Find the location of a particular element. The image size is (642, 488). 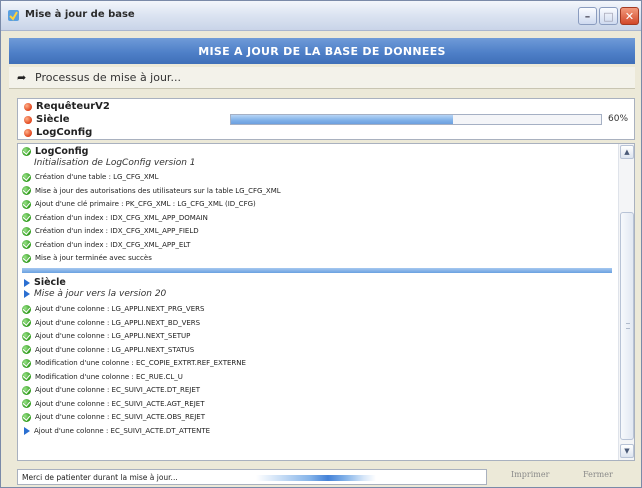

banner-title: MISE A JOUR DE LA BASE DE DONNEES is located at coordinates (322, 51).